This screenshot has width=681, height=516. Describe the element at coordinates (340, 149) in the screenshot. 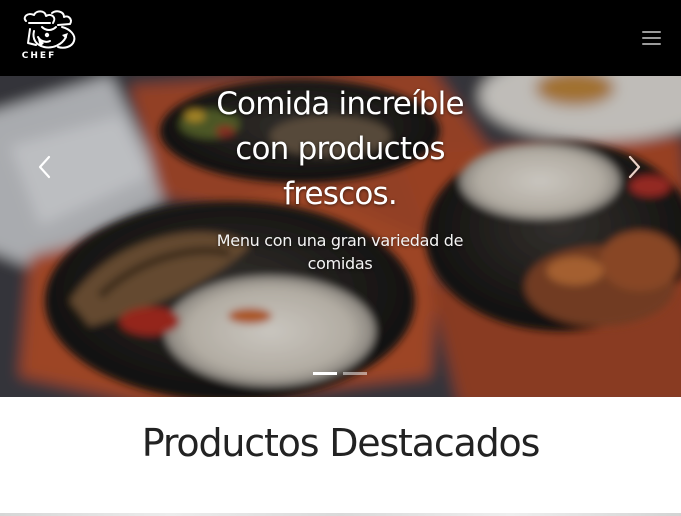

I see `hero-title: Comida increíble con productos frescos.` at that location.